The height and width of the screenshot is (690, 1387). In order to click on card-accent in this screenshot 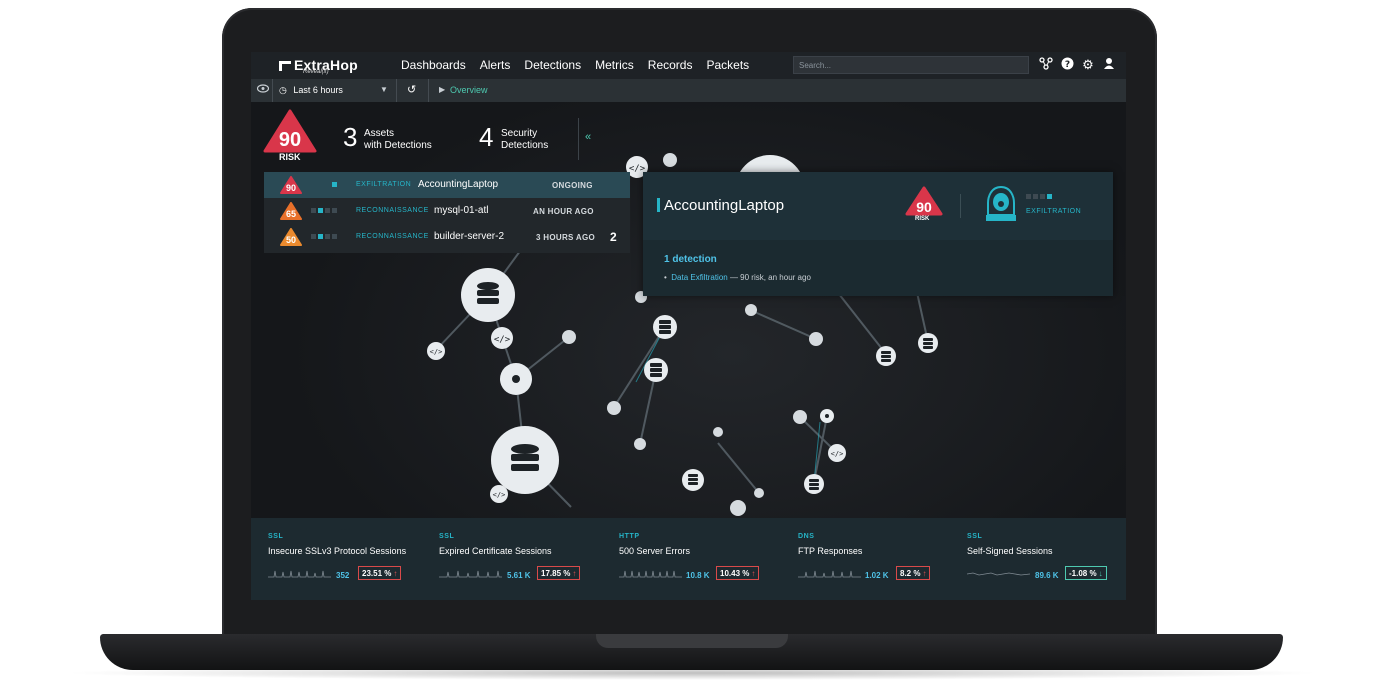, I will do `click(658, 205)`.